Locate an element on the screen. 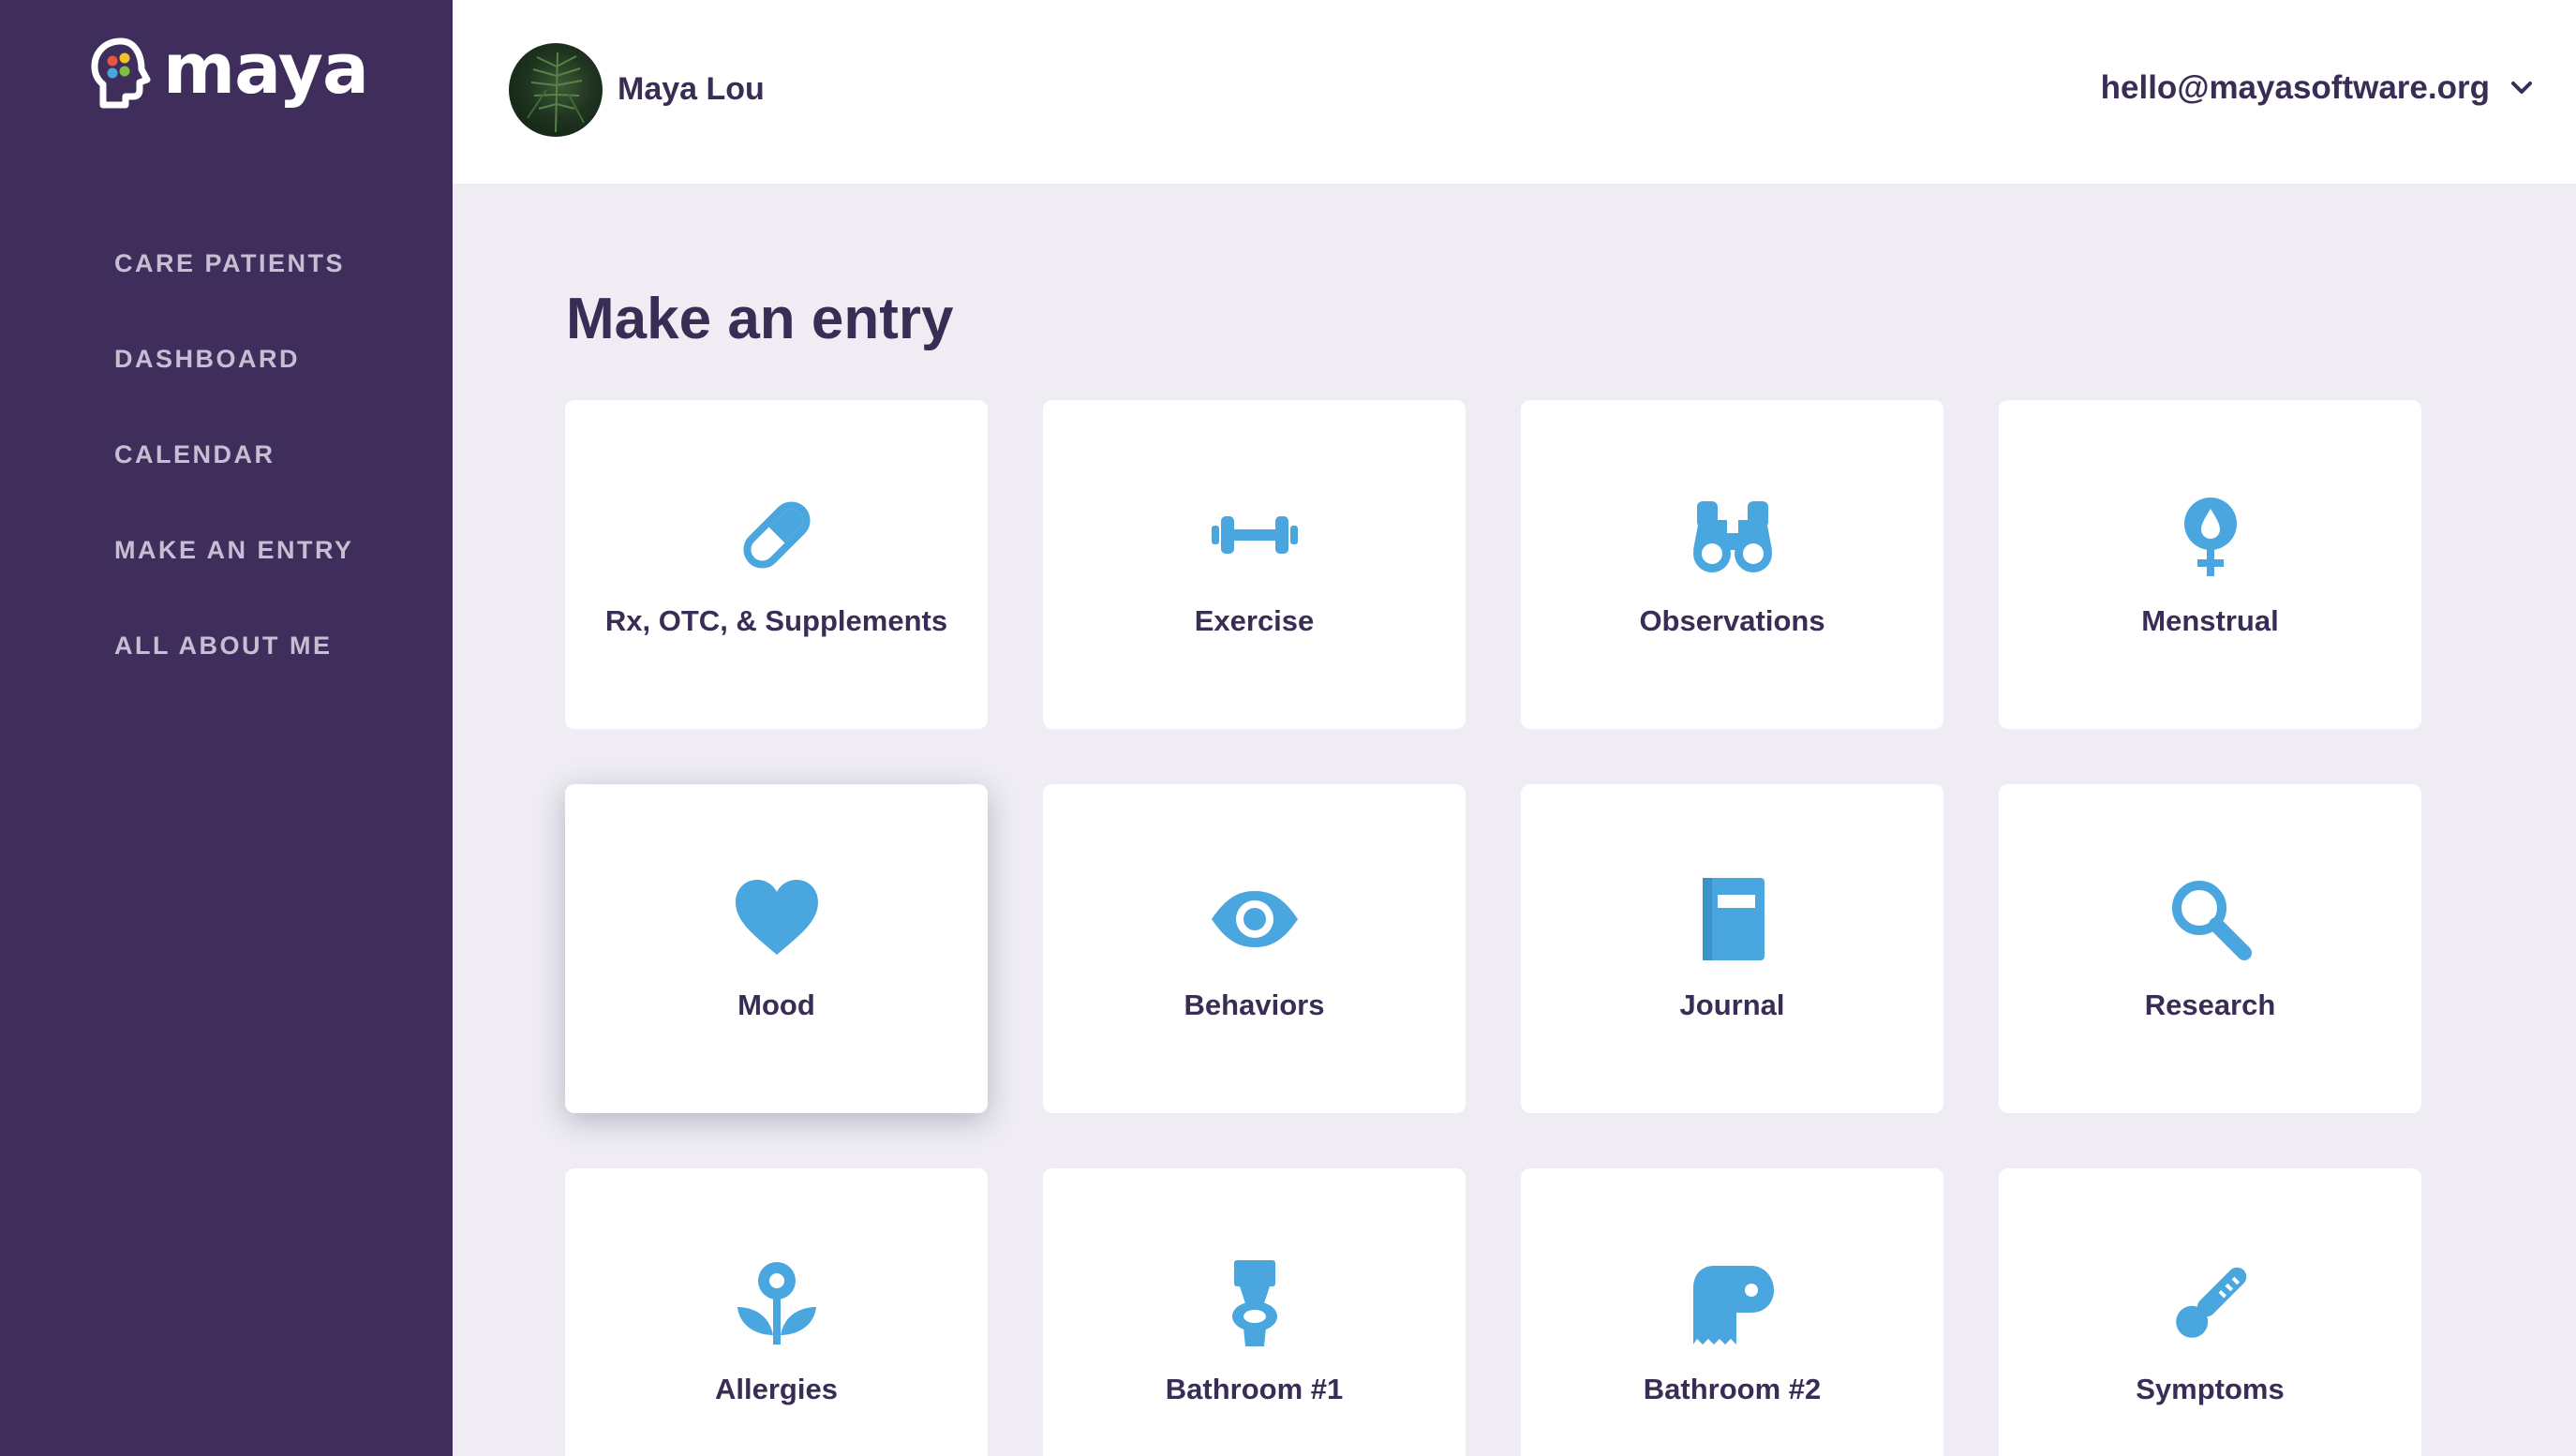 This screenshot has width=2576, height=1456. entry-card-bathroom-1: Bathroom #1 is located at coordinates (1254, 1312).